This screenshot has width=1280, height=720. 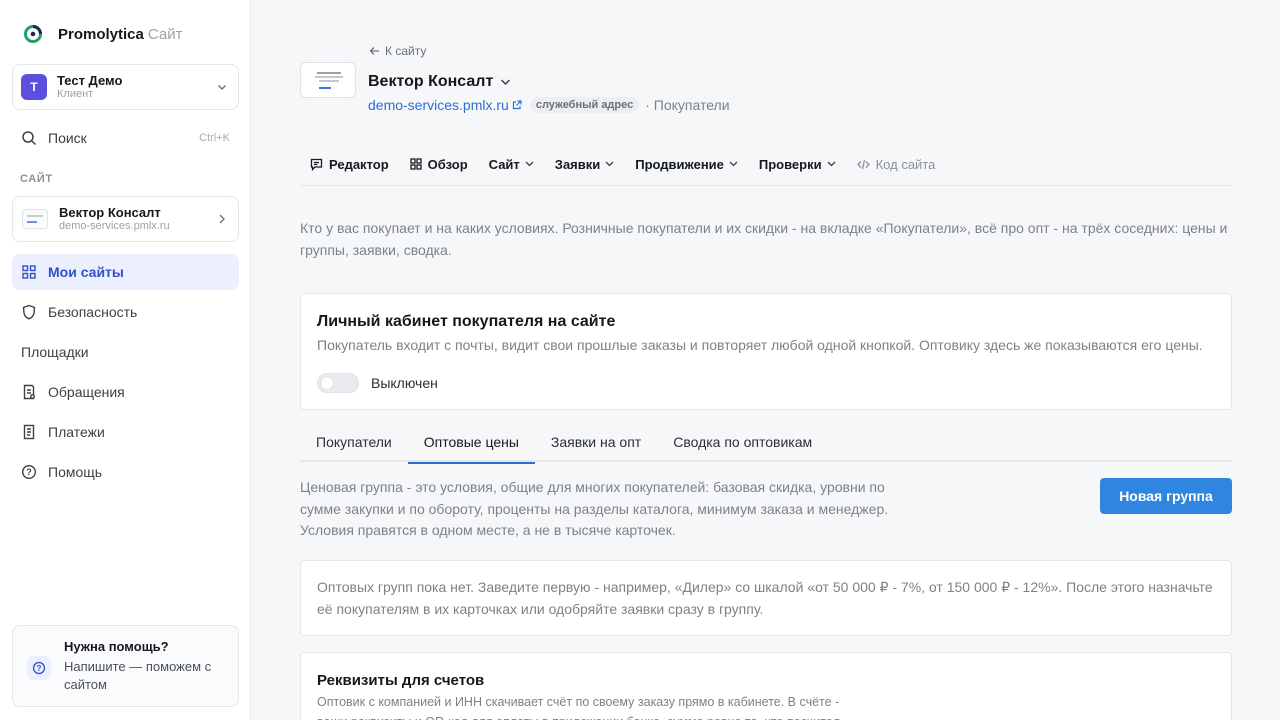 I want to click on cabinet-toggle, so click(x=338, y=383).